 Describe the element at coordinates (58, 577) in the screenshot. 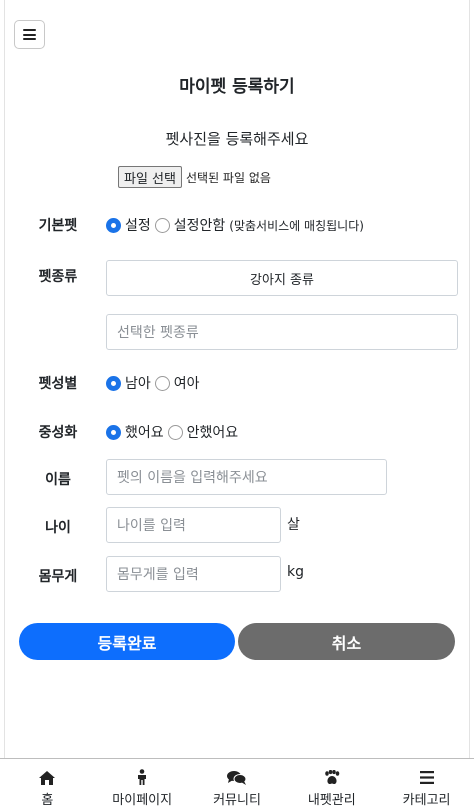

I see `weight-label: 몸무게` at that location.